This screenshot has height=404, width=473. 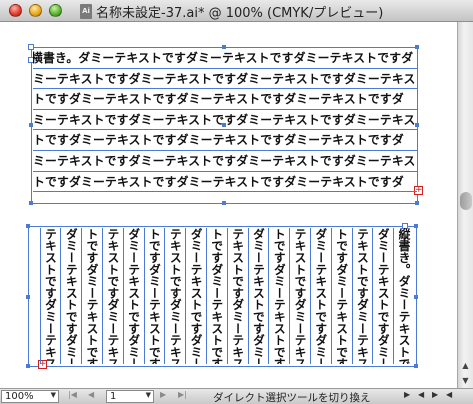 I want to click on minimize-window-button, so click(x=35, y=10).